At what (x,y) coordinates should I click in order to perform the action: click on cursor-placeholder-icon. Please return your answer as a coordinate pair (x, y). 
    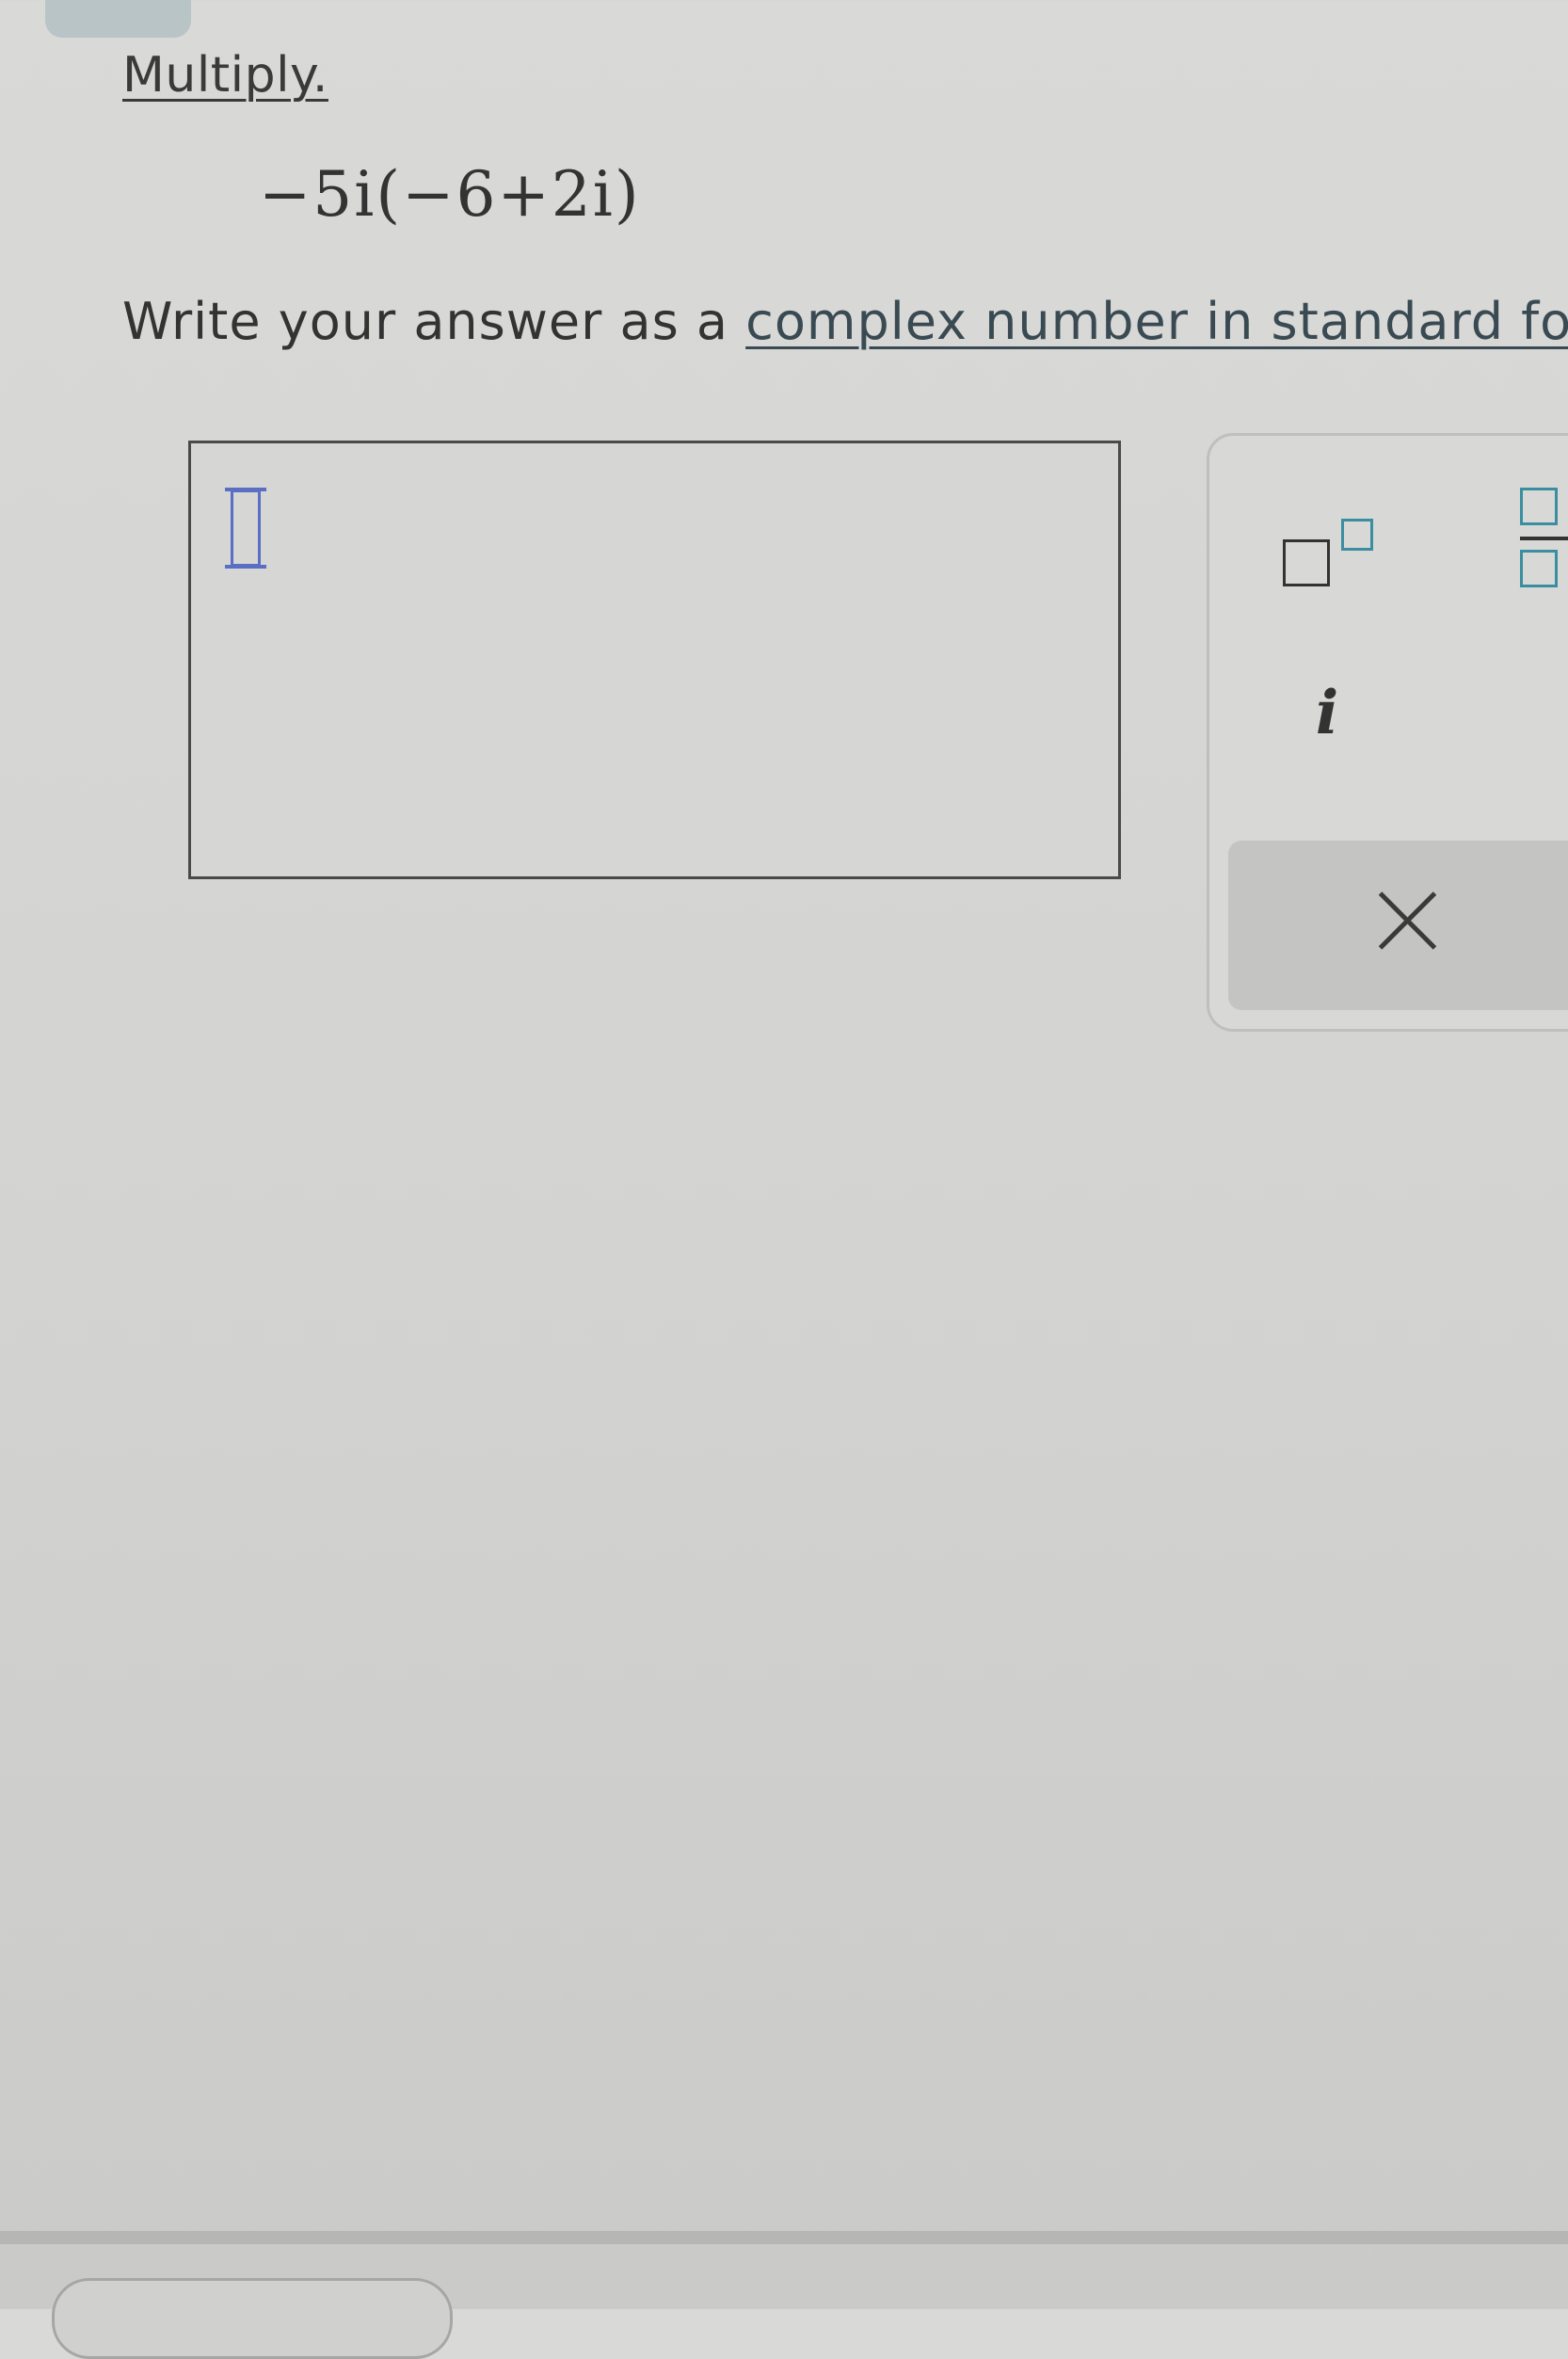
    Looking at the image, I should click on (245, 528).